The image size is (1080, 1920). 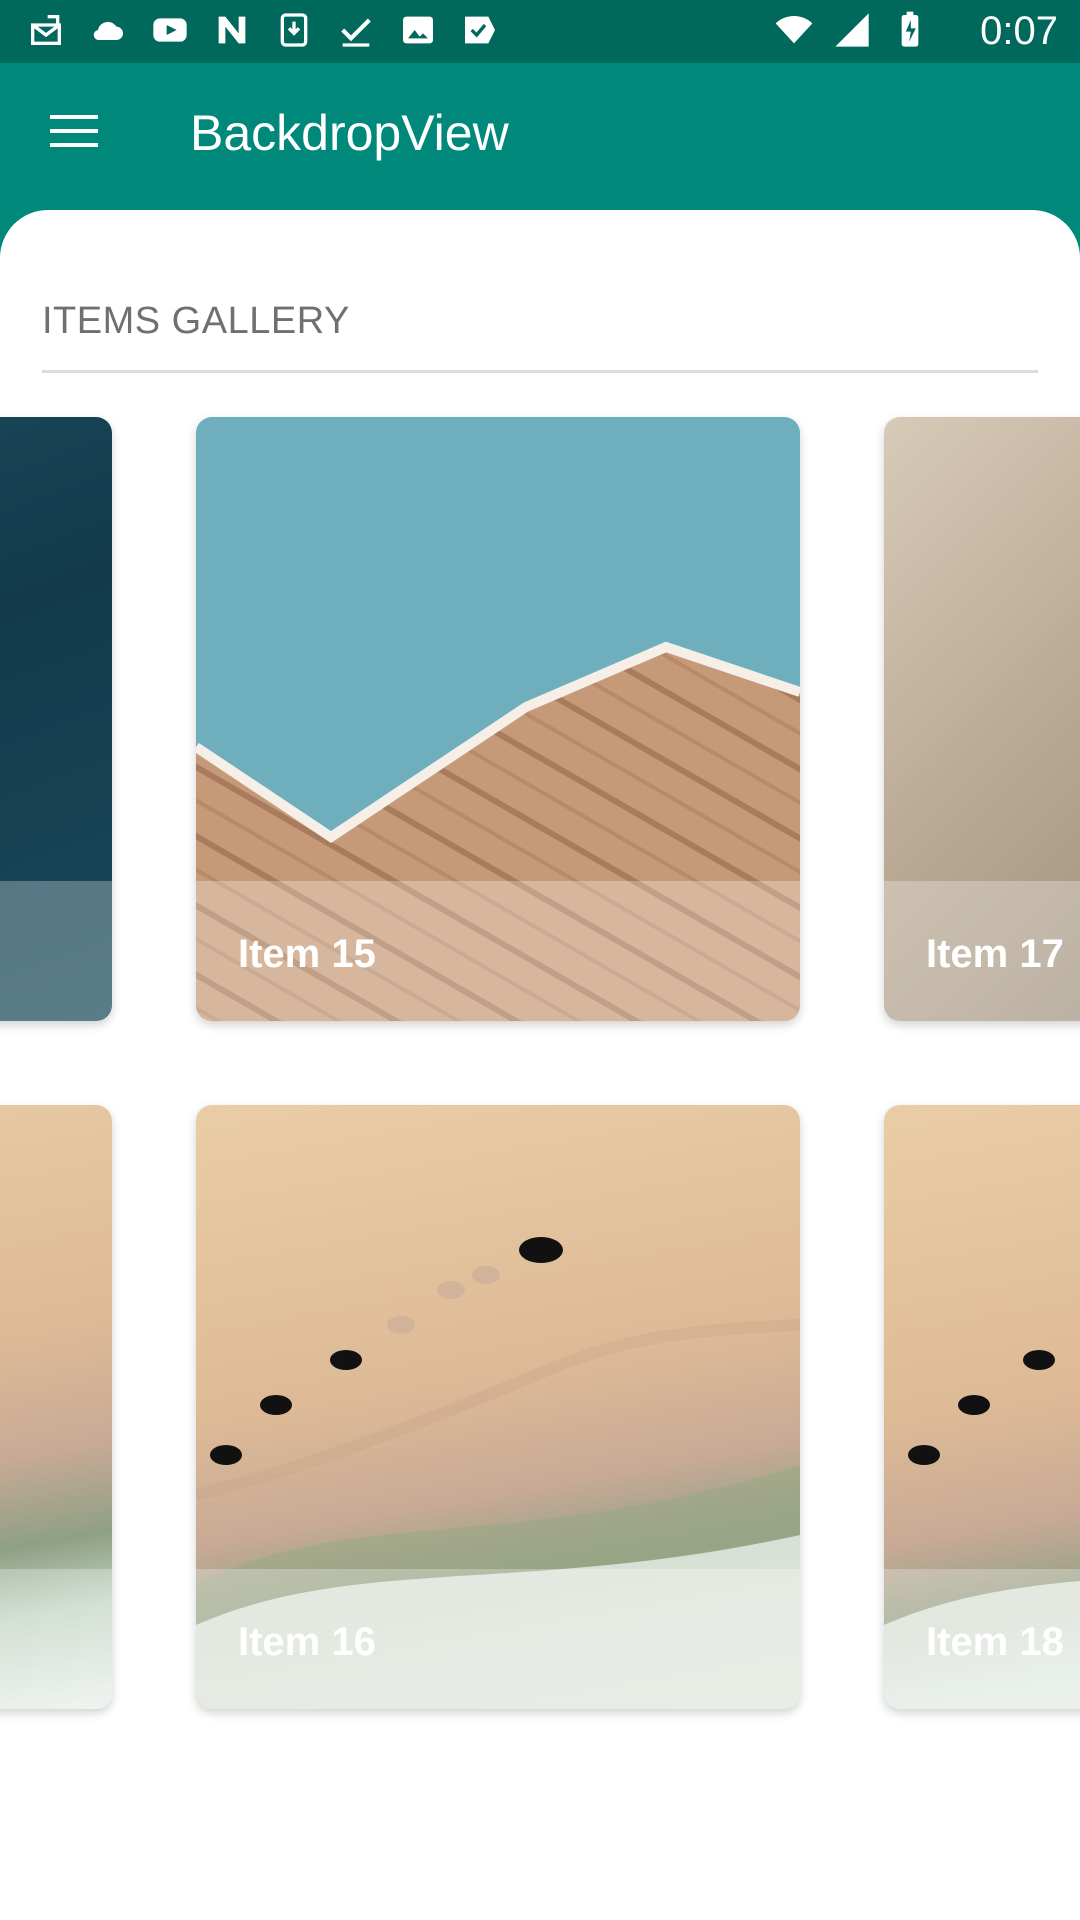 What do you see at coordinates (307, 1642) in the screenshot?
I see `card-label: Item 16` at bounding box center [307, 1642].